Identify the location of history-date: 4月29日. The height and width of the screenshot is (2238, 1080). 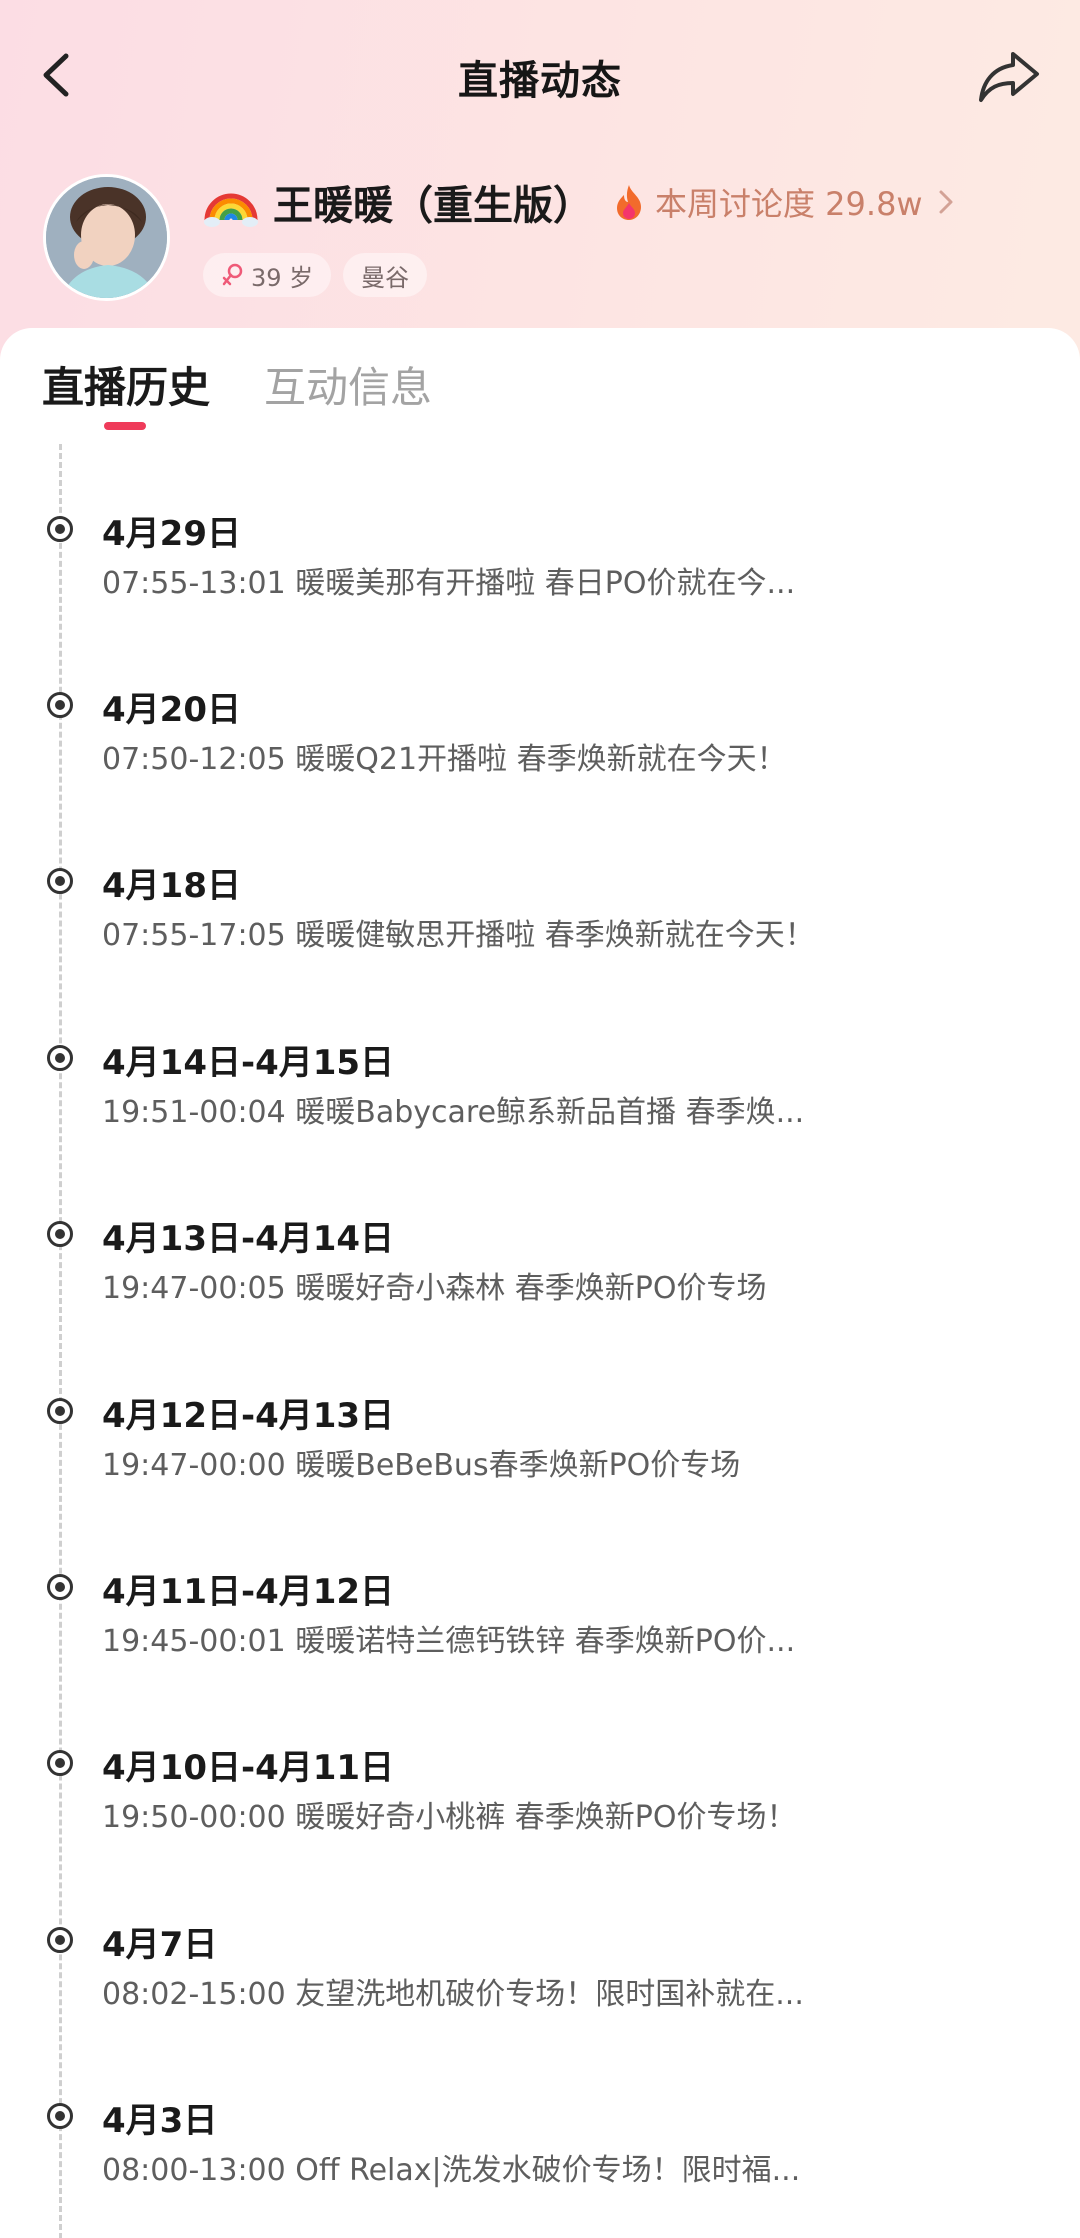
(171, 534).